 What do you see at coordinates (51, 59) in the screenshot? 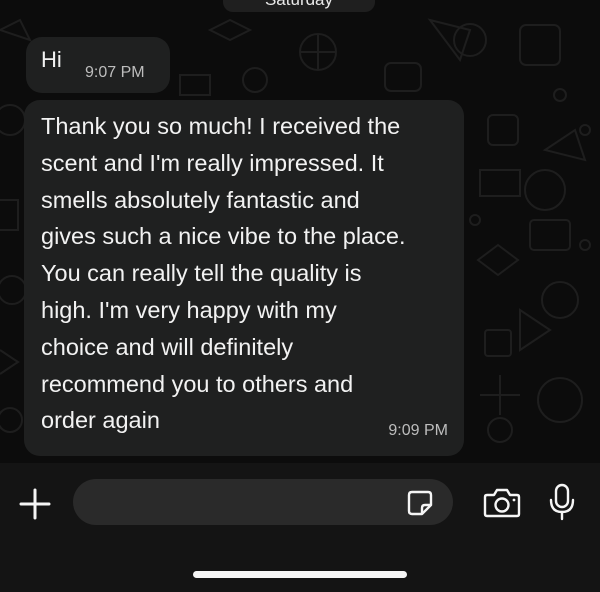
I see `message-text: Hi` at bounding box center [51, 59].